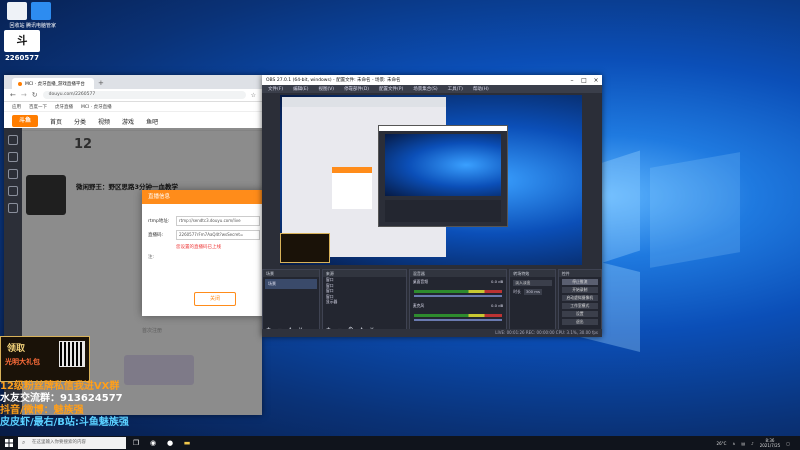 The width and height of the screenshot is (800, 450). What do you see at coordinates (38, 107) in the screenshot?
I see `bookmark-item: 百度一下` at bounding box center [38, 107].